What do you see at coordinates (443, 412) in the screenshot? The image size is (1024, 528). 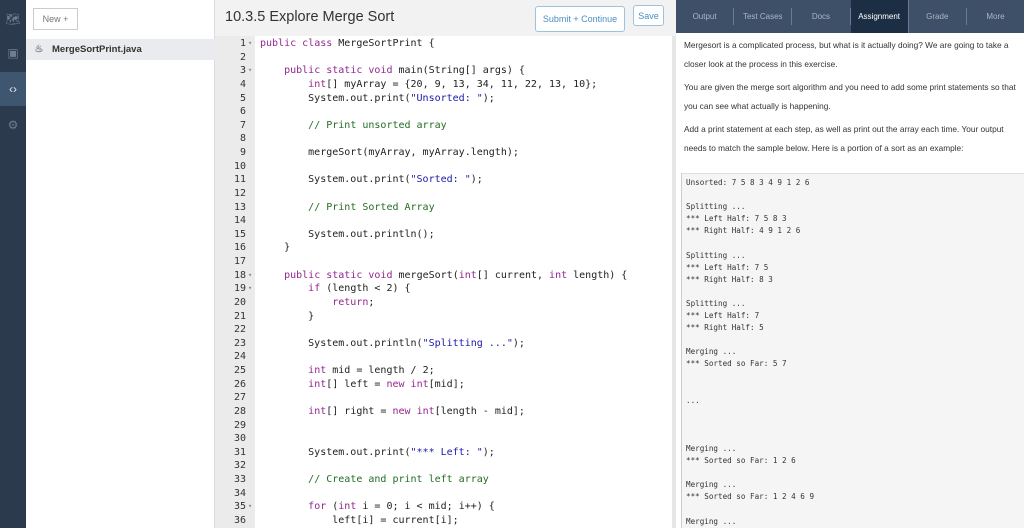 I see `code-line: 28 int[] right = new int[length - mid];` at bounding box center [443, 412].